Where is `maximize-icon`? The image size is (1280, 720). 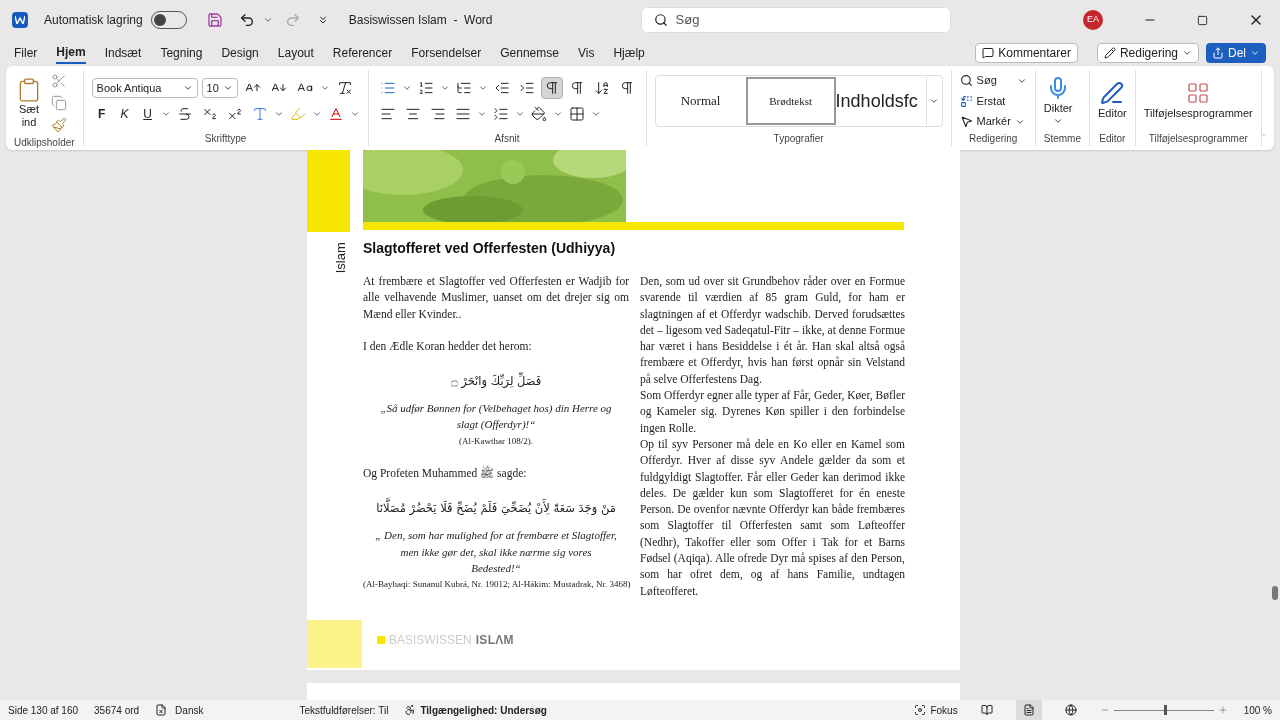
maximize-icon is located at coordinates (1202, 20).